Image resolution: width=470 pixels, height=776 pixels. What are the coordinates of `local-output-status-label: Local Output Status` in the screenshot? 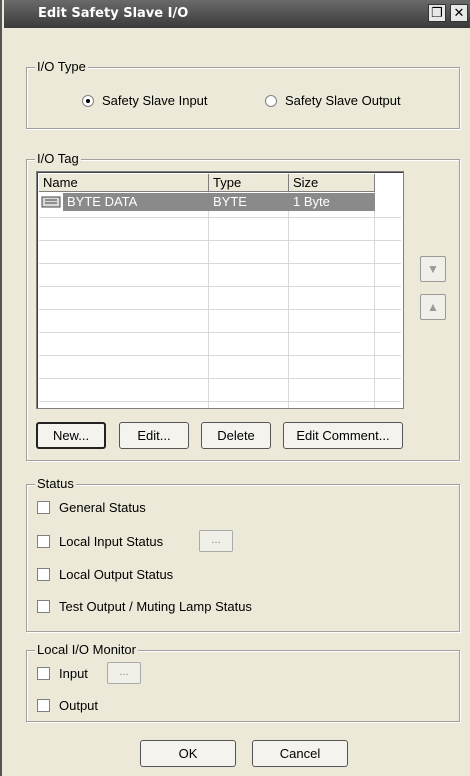 It's located at (116, 574).